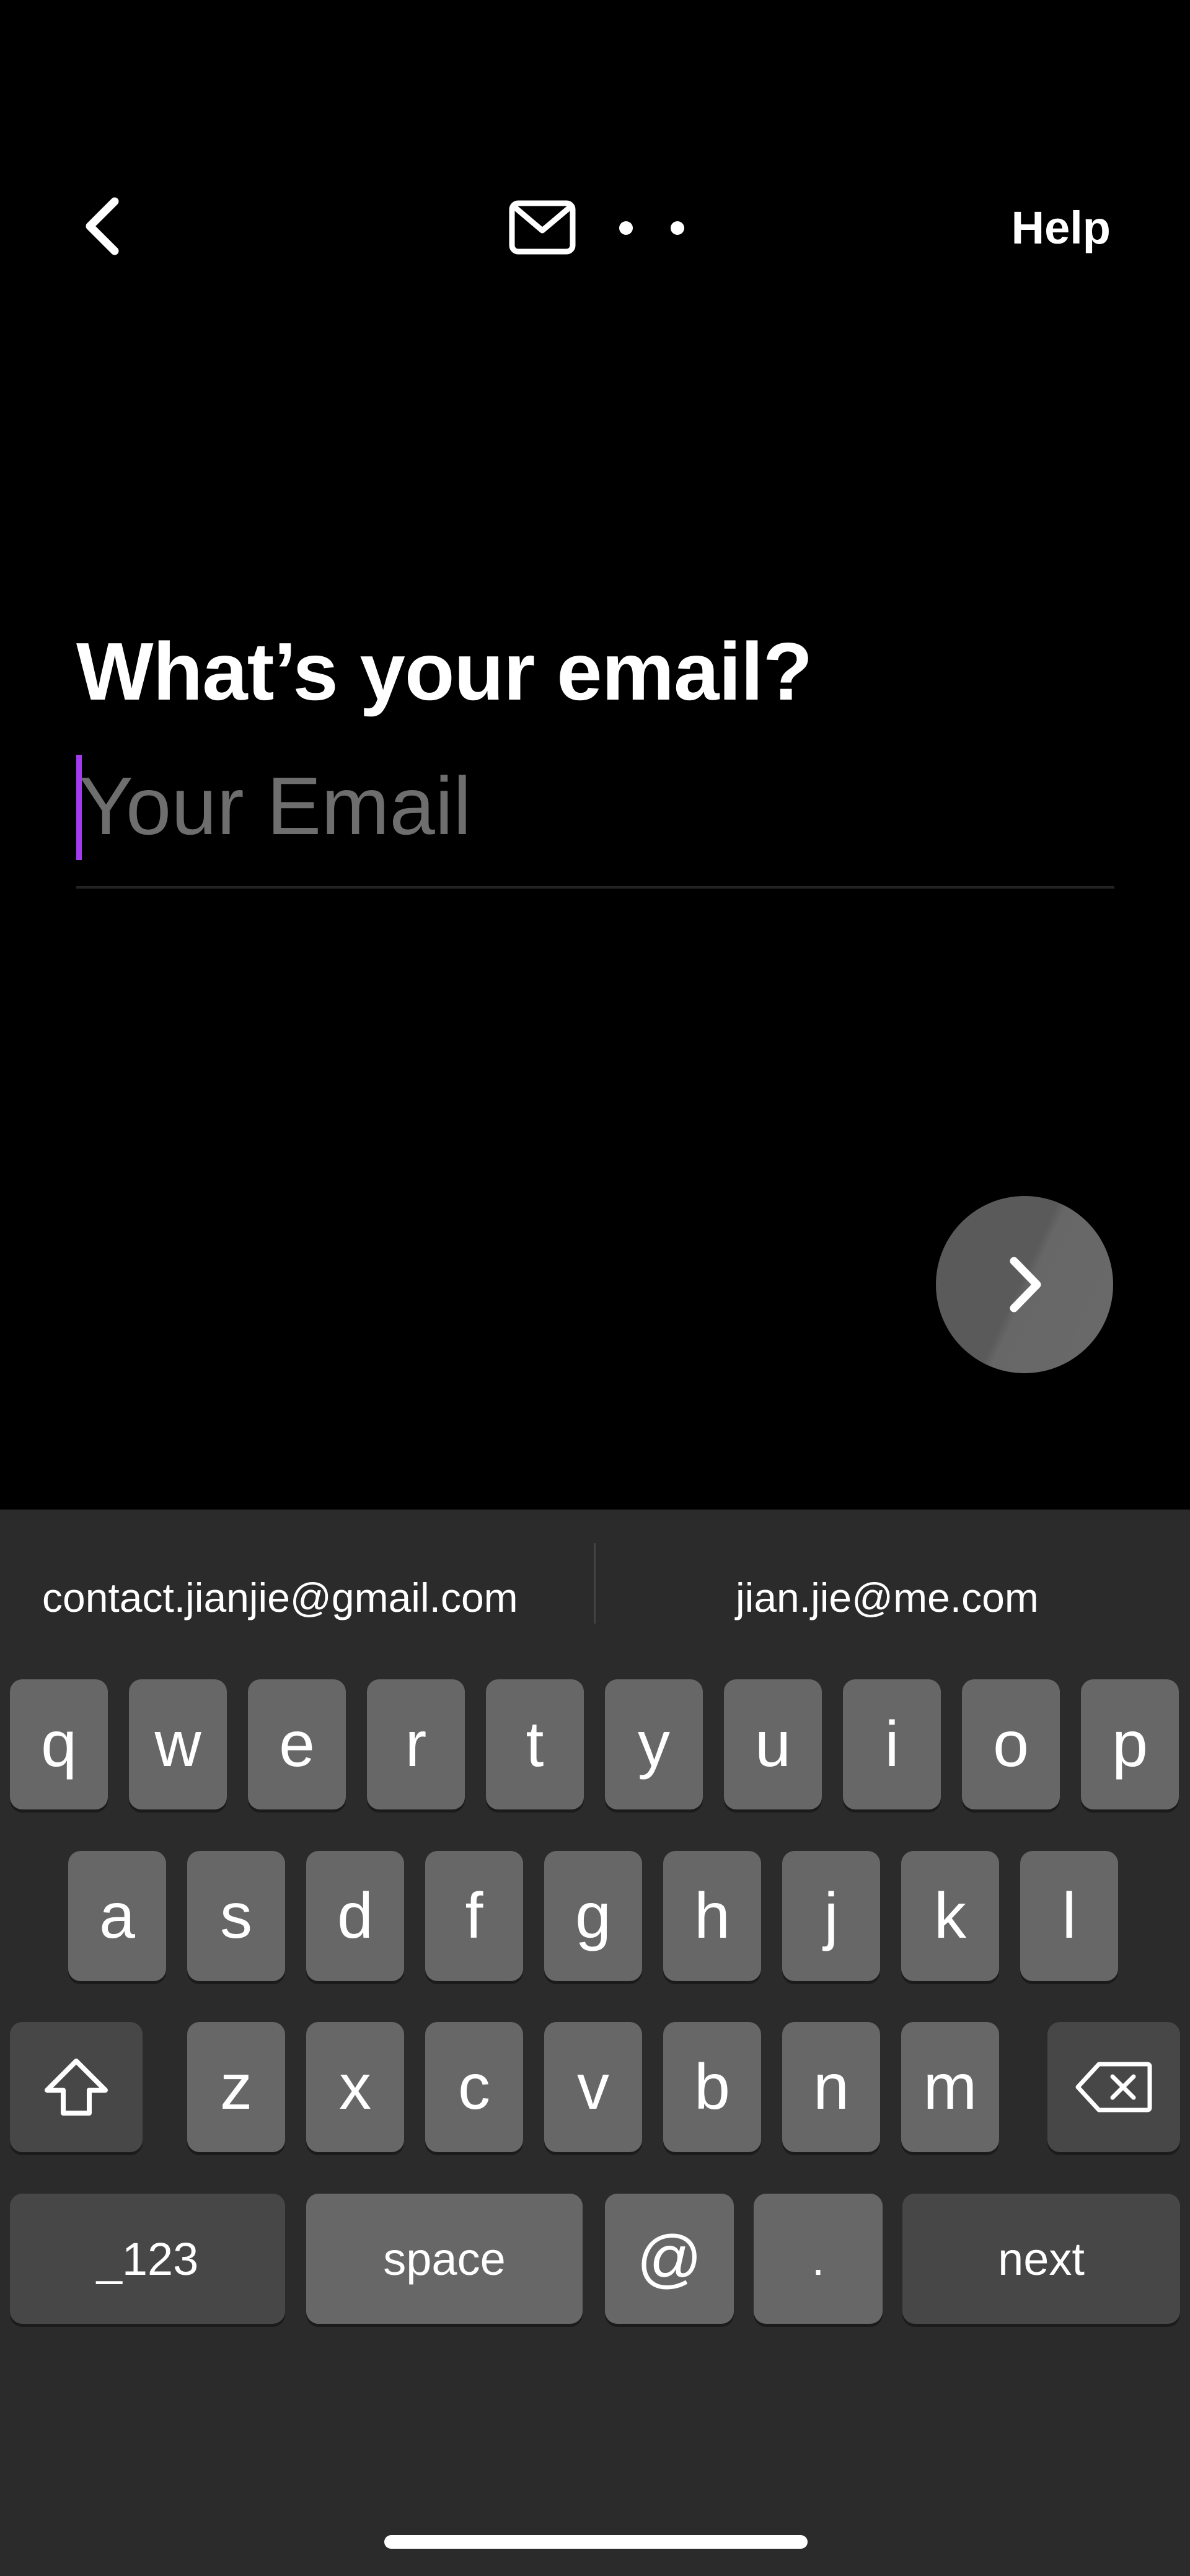  Describe the element at coordinates (416, 1744) in the screenshot. I see `key-r: r` at that location.